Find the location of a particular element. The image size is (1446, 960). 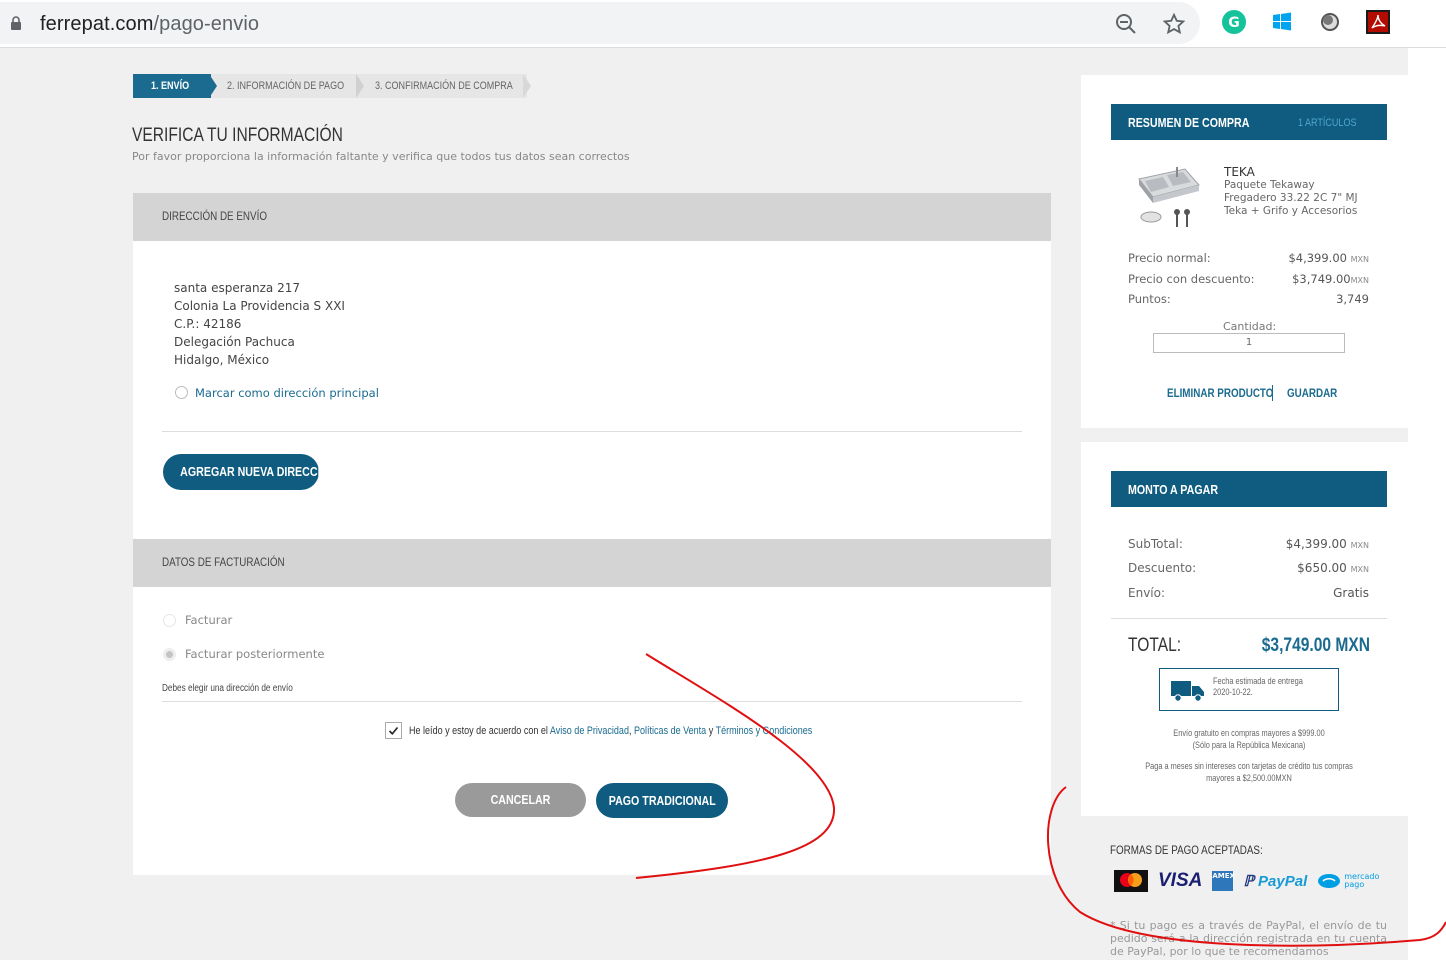

mark-principal-label: Marcar como dirección principal is located at coordinates (287, 393).